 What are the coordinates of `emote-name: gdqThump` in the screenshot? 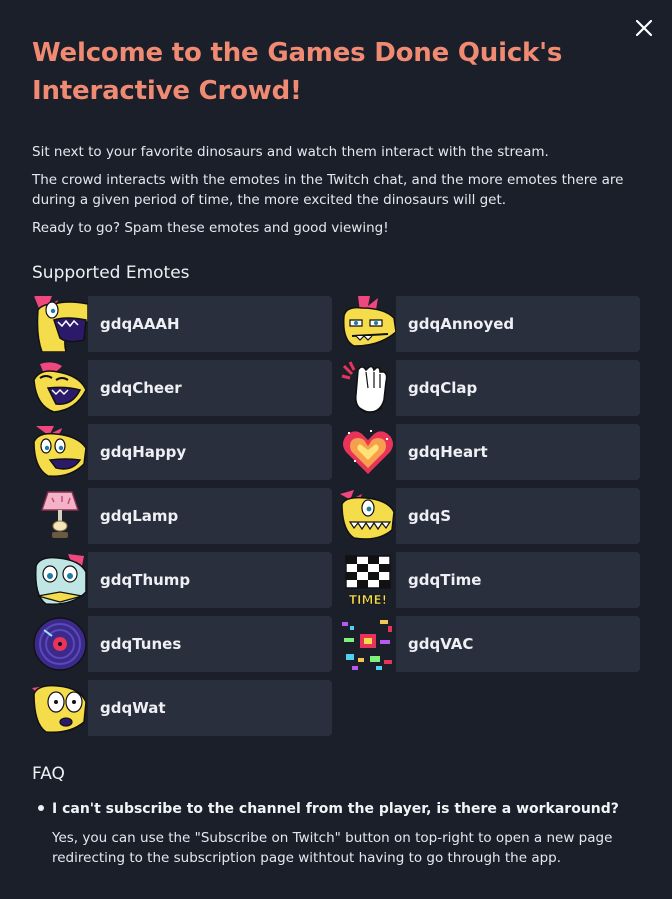 It's located at (145, 580).